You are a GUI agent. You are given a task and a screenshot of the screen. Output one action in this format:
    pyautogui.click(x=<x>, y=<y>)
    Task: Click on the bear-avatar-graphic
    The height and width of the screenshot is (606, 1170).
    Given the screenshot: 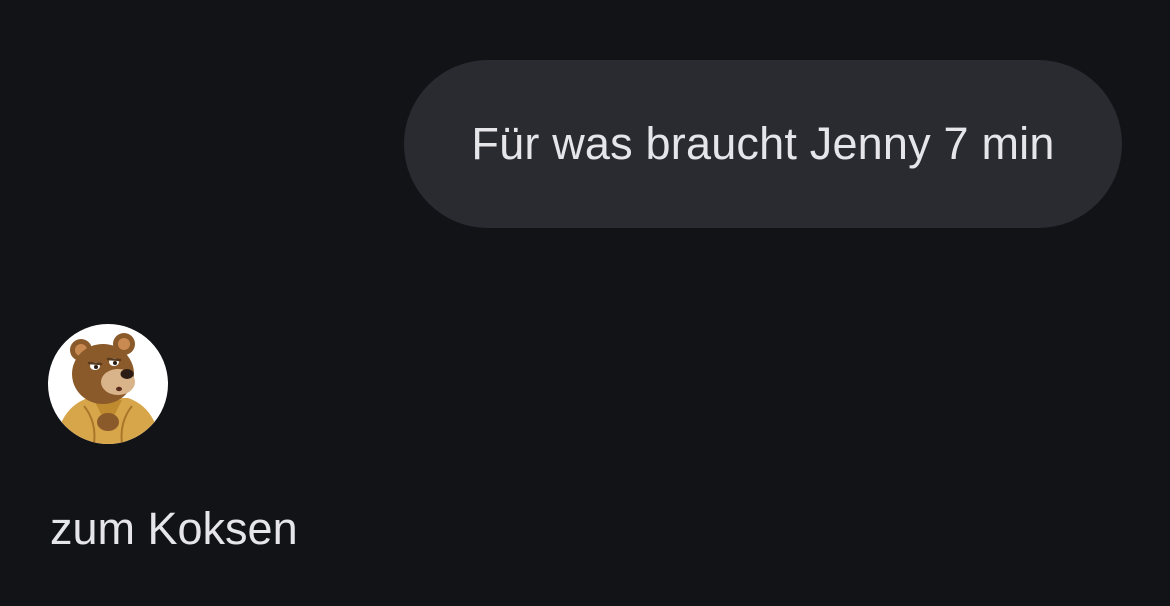 What is the action you would take?
    pyautogui.click(x=108, y=388)
    